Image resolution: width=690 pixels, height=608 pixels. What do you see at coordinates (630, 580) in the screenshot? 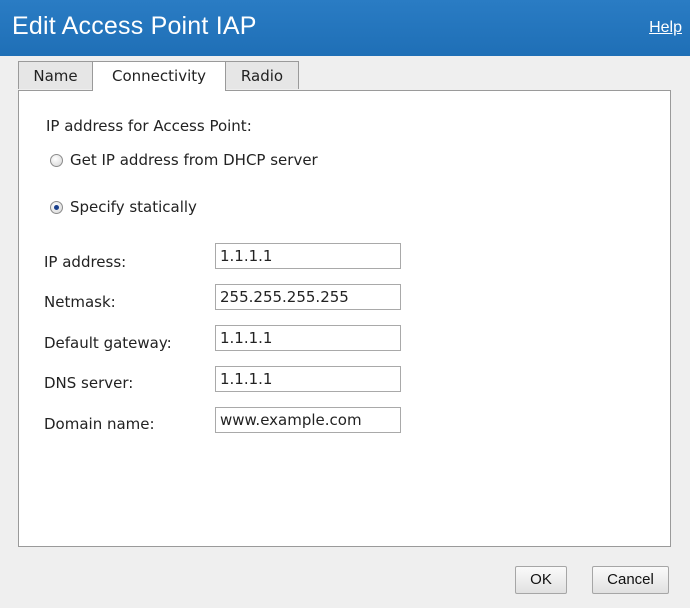
I see `cancel-button: Cancel` at bounding box center [630, 580].